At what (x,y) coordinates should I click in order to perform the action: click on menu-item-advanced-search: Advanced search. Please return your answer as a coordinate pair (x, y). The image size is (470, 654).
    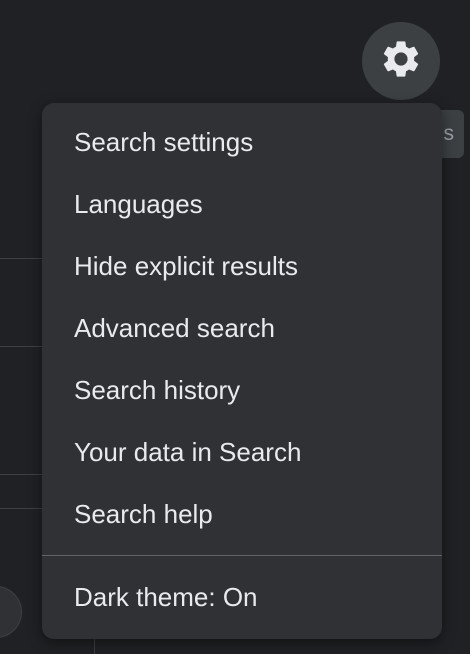
    Looking at the image, I should click on (242, 328).